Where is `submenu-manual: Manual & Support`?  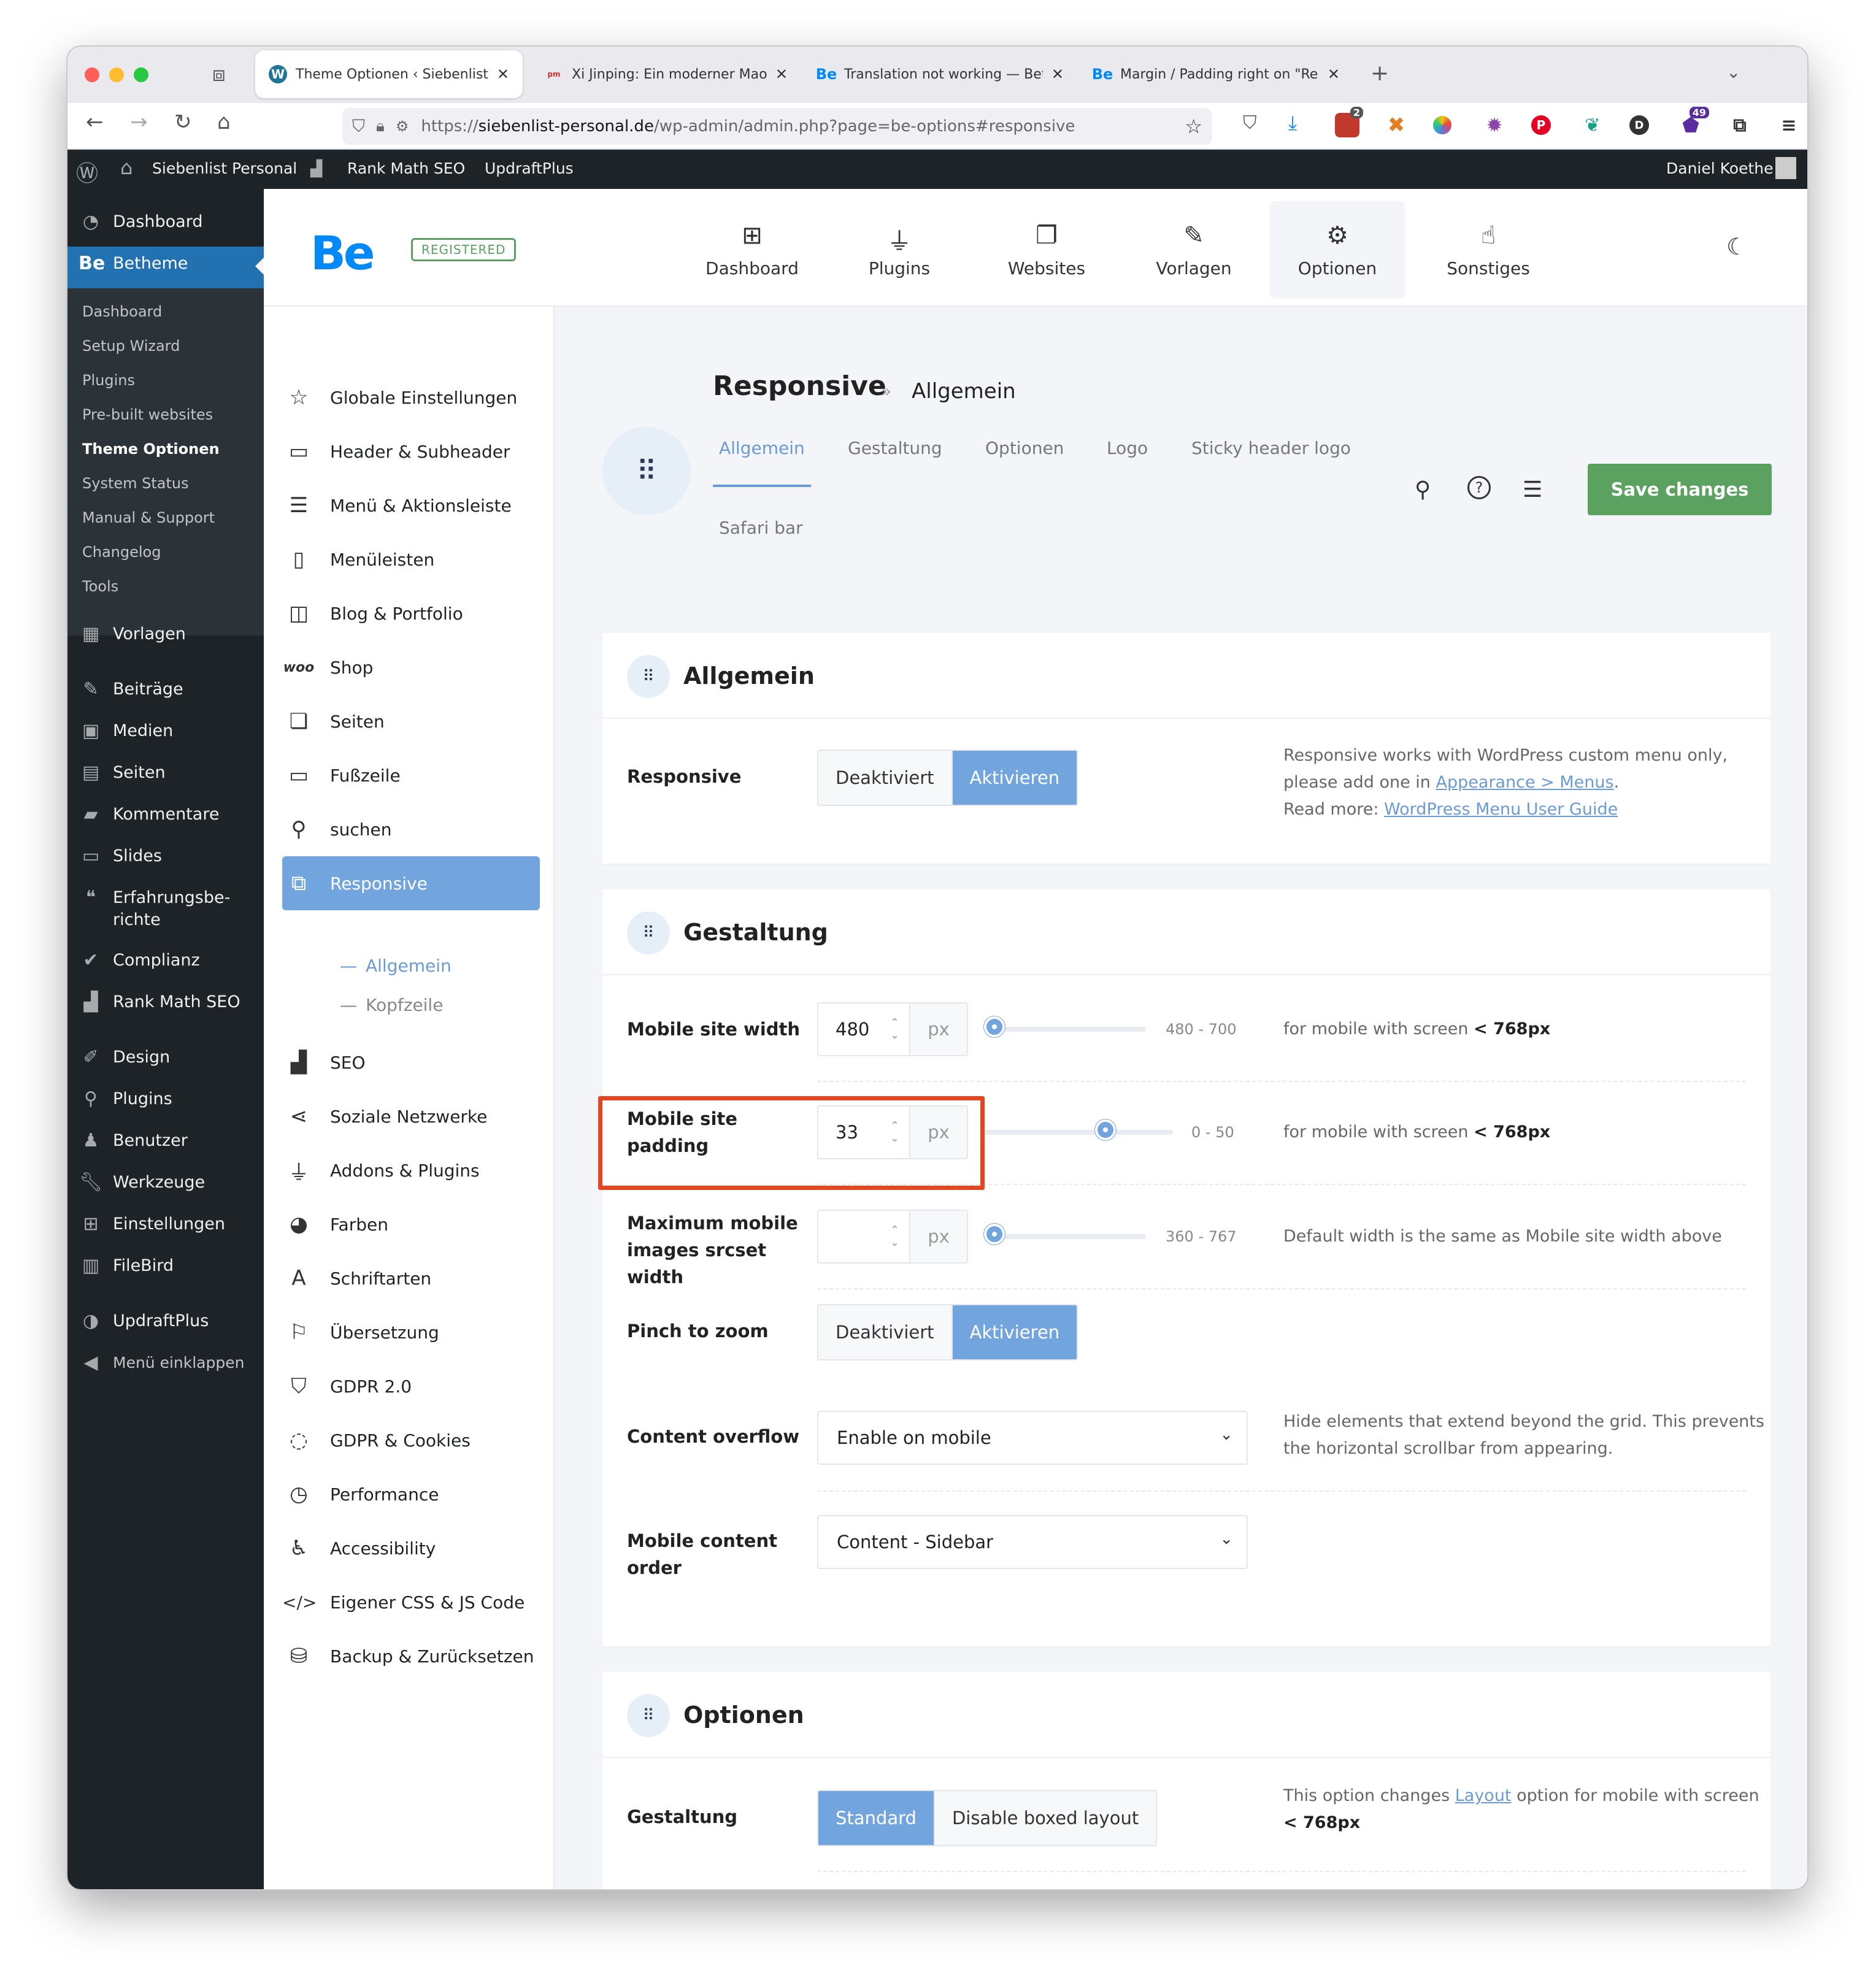 submenu-manual: Manual & Support is located at coordinates (148, 517).